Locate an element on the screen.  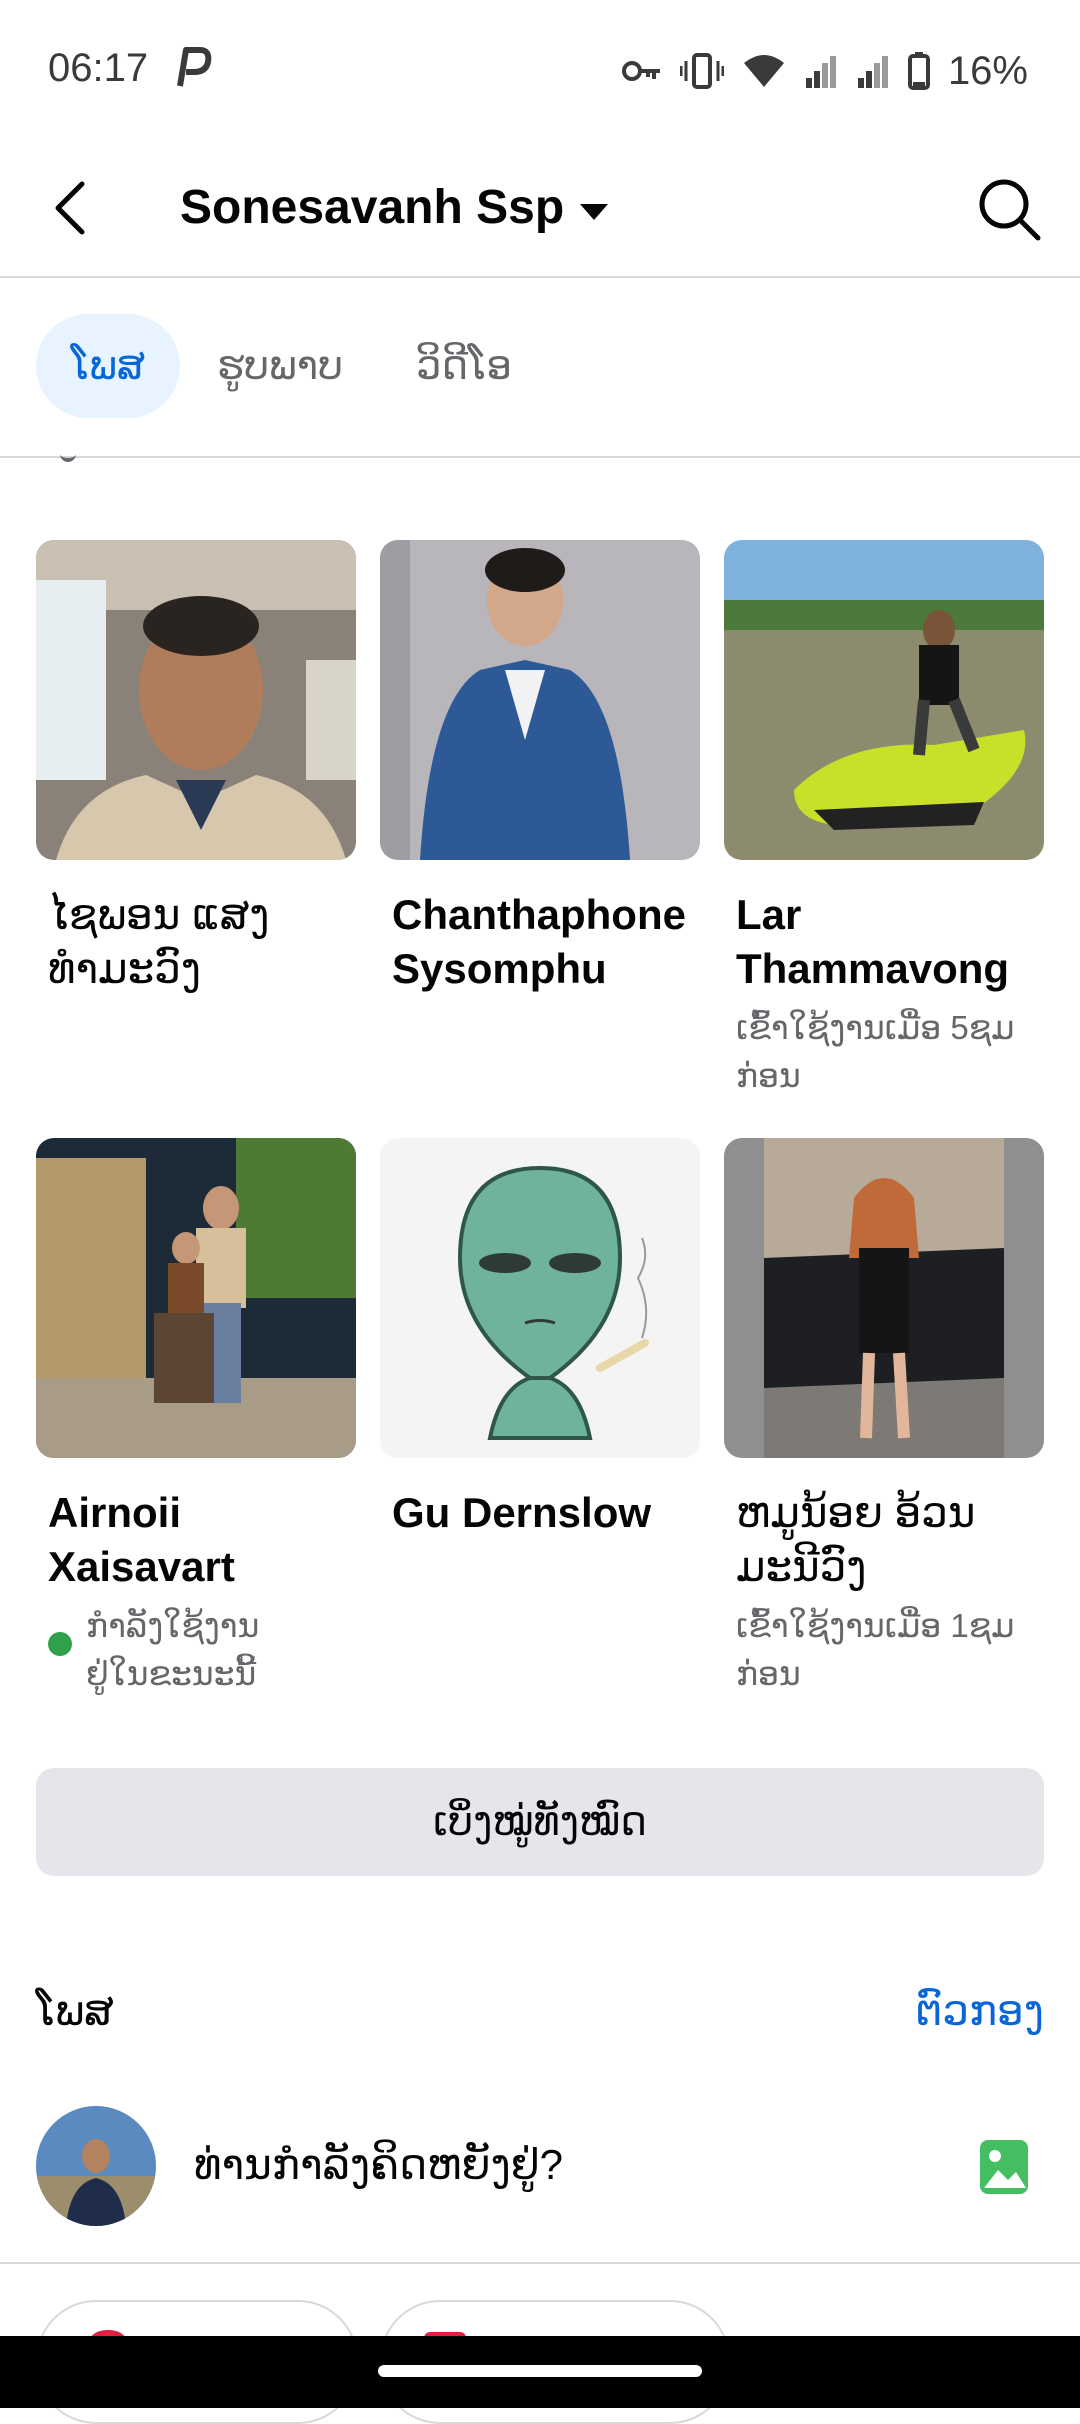
app-header: Sonesavanh Ssp is located at coordinates (540, 209).